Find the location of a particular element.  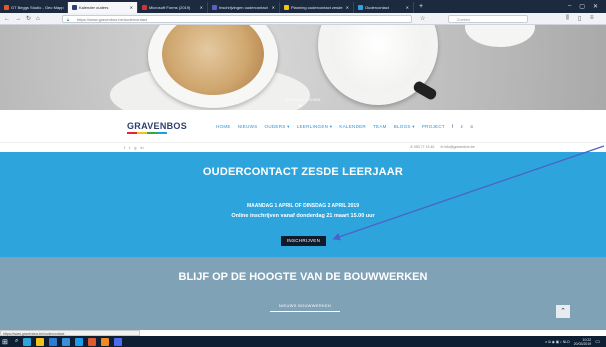

menu-item-home: HOME is located at coordinates (223, 127).